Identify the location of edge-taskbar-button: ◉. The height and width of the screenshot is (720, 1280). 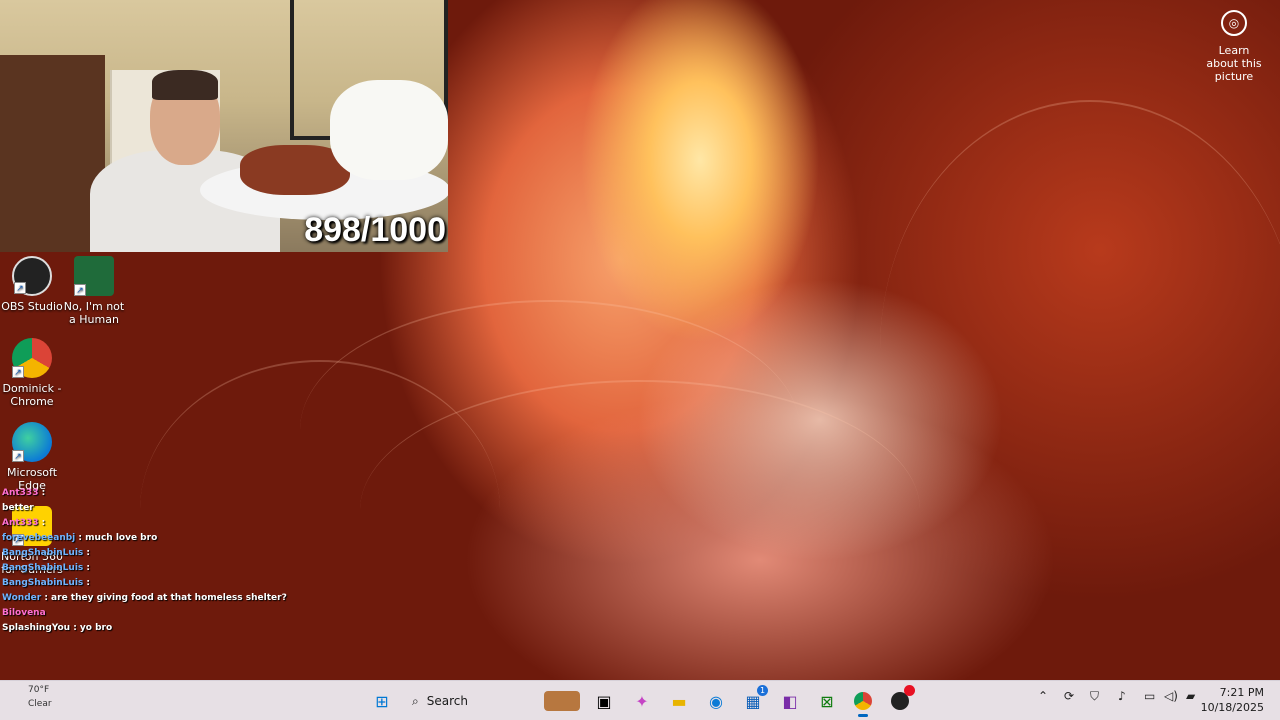
(716, 701).